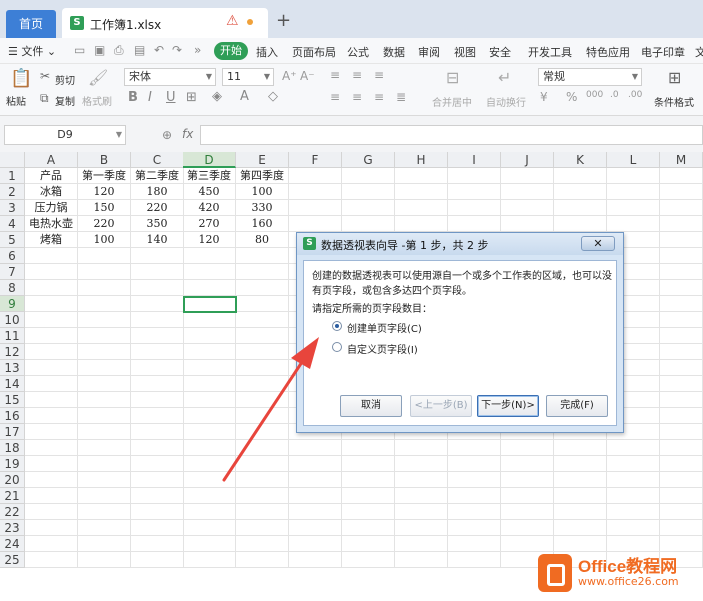 The height and width of the screenshot is (601, 703). I want to click on menu-insert: 插入, so click(267, 52).